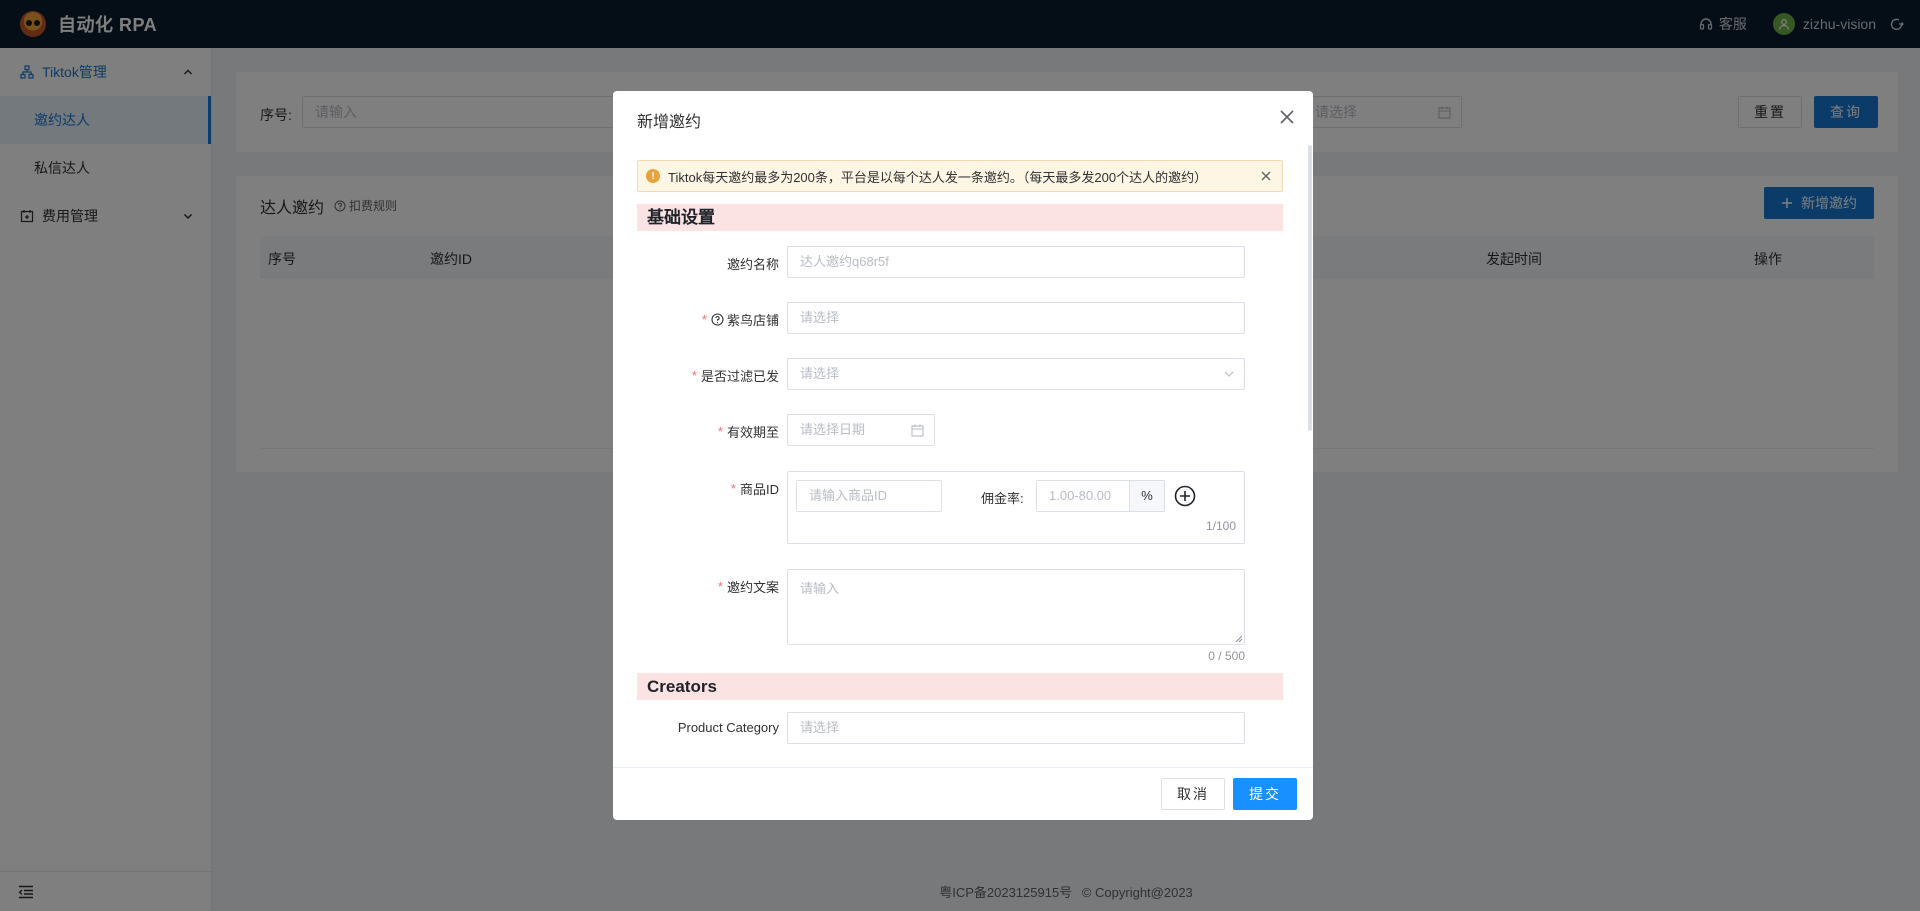  What do you see at coordinates (1016, 607) in the screenshot?
I see `invite-copy-textarea: 请输入` at bounding box center [1016, 607].